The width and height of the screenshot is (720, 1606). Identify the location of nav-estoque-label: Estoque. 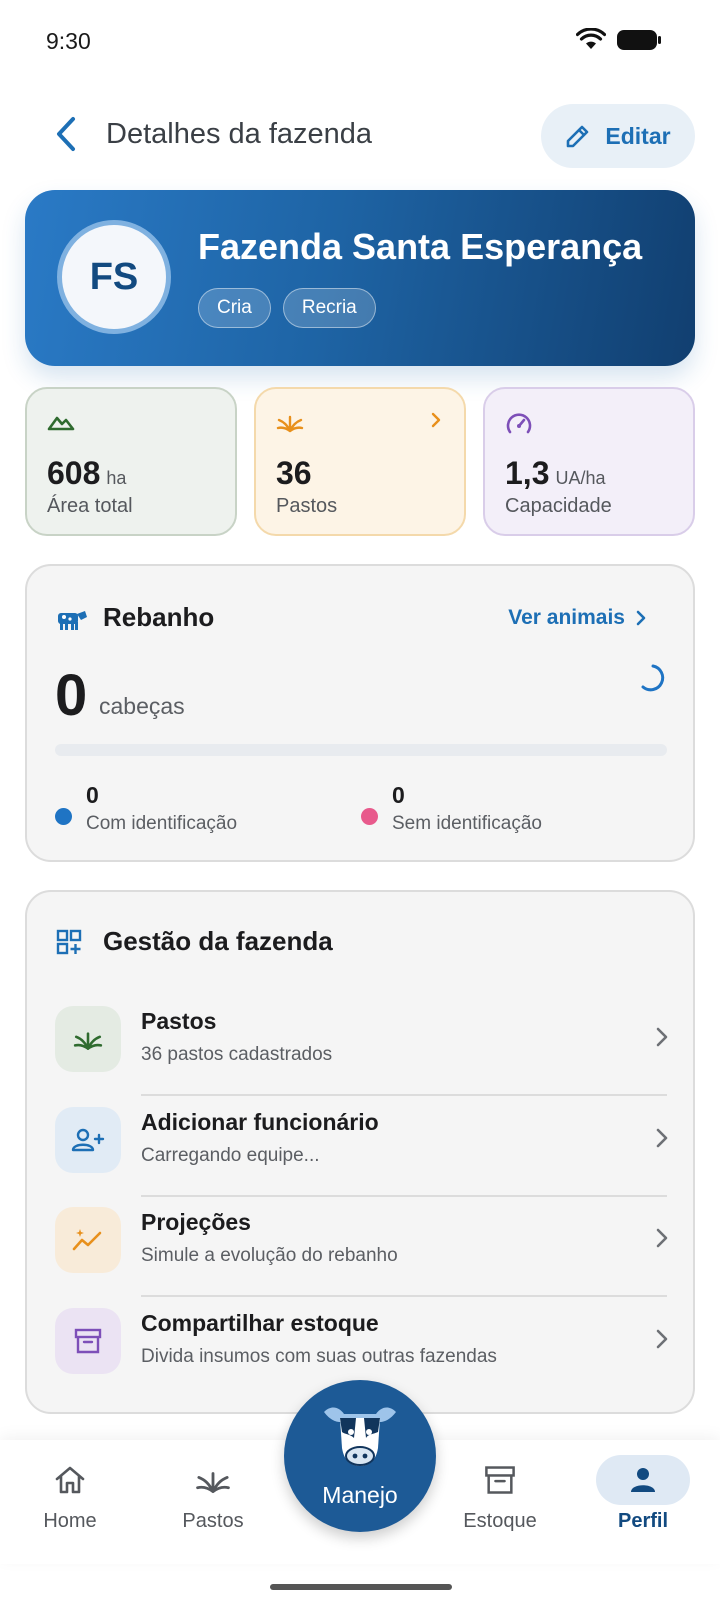
(500, 1521).